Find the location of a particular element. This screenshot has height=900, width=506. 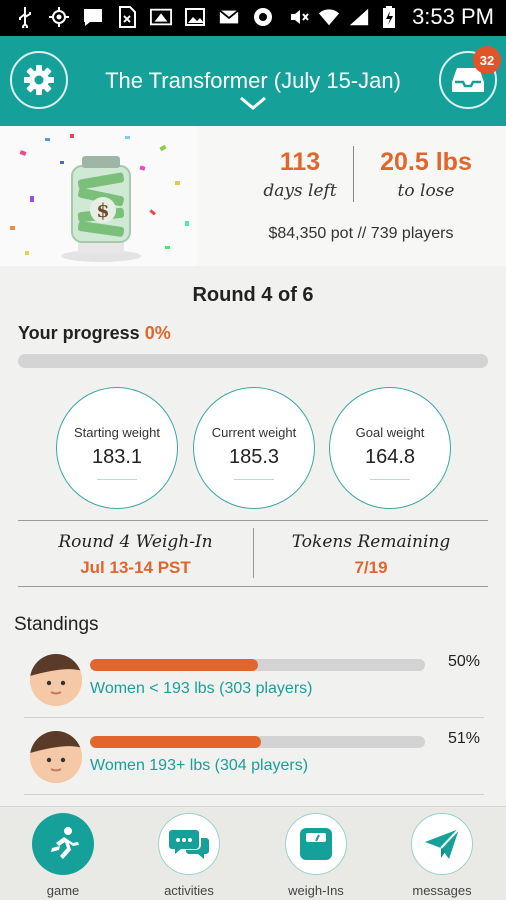

progress-label: Your progress is located at coordinates (79, 333).